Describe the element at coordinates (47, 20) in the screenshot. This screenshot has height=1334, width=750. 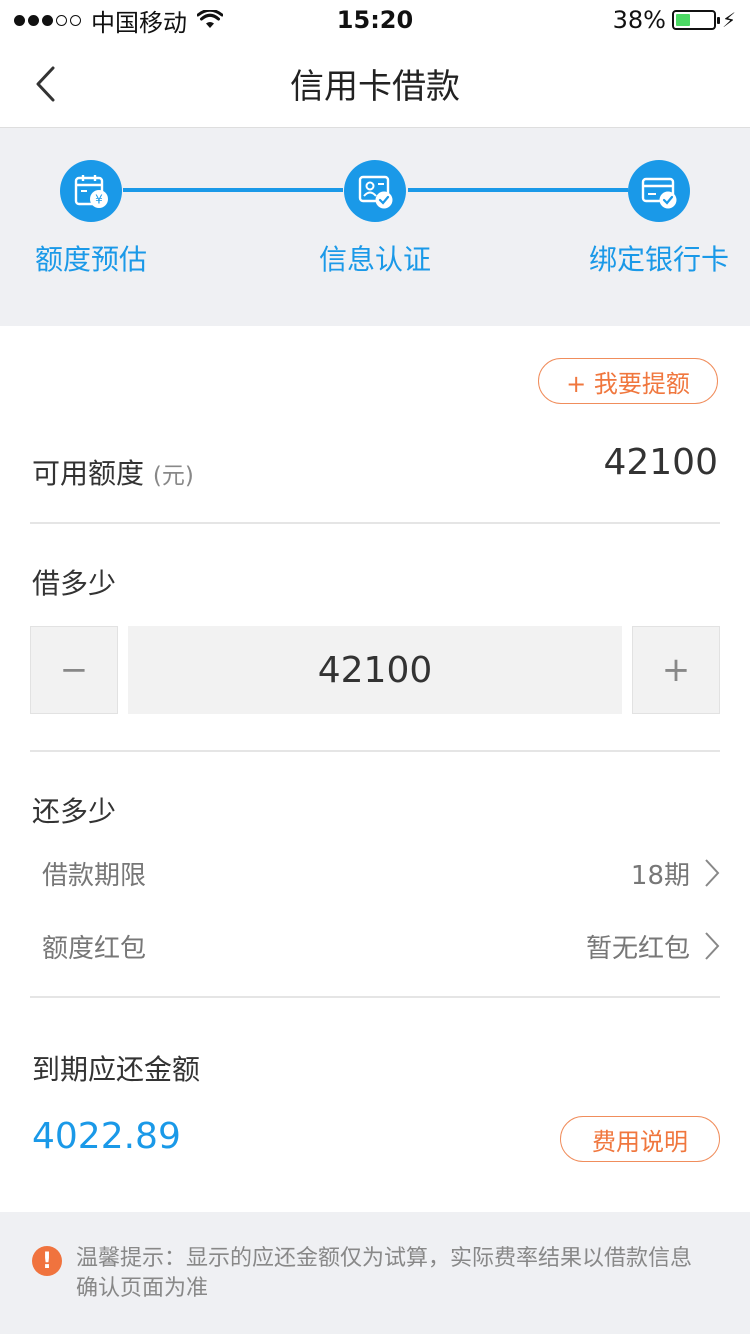
I see `signal-icon` at that location.